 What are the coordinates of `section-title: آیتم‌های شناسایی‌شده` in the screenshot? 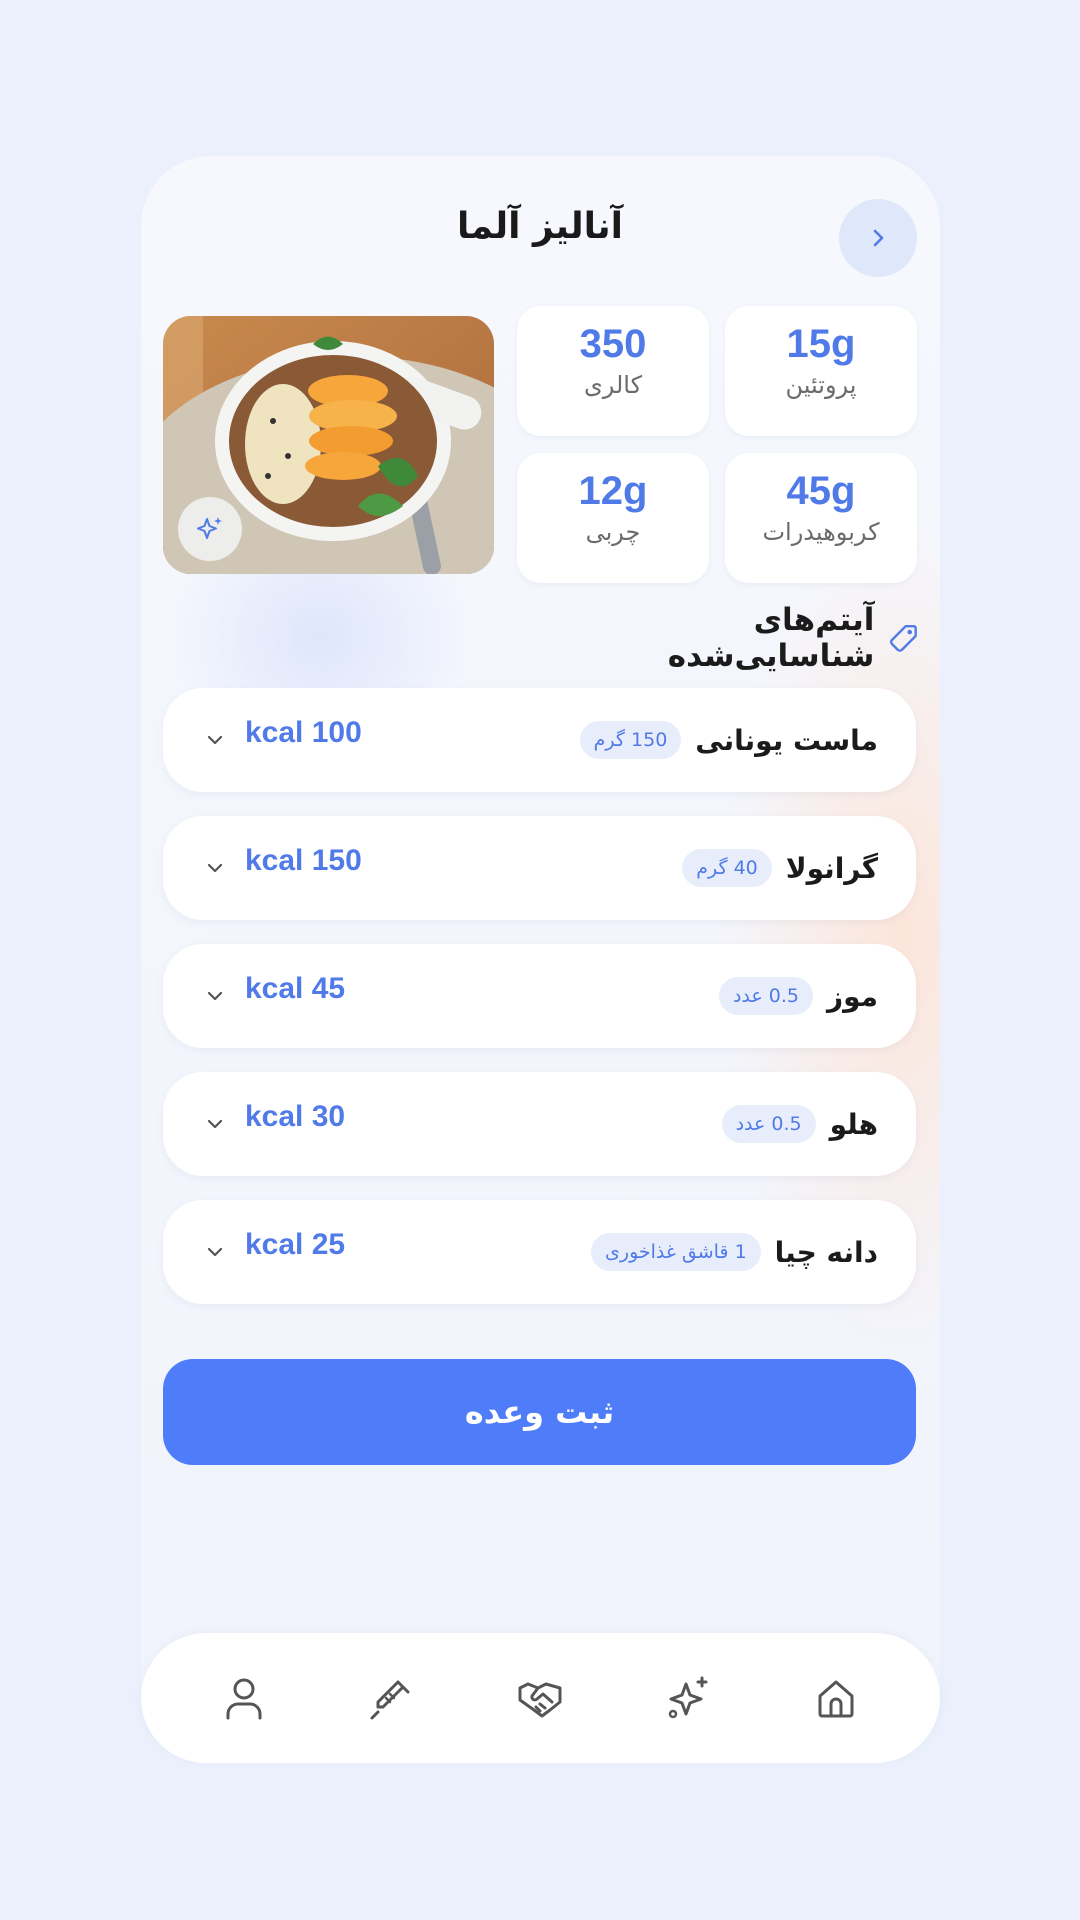 It's located at (771, 638).